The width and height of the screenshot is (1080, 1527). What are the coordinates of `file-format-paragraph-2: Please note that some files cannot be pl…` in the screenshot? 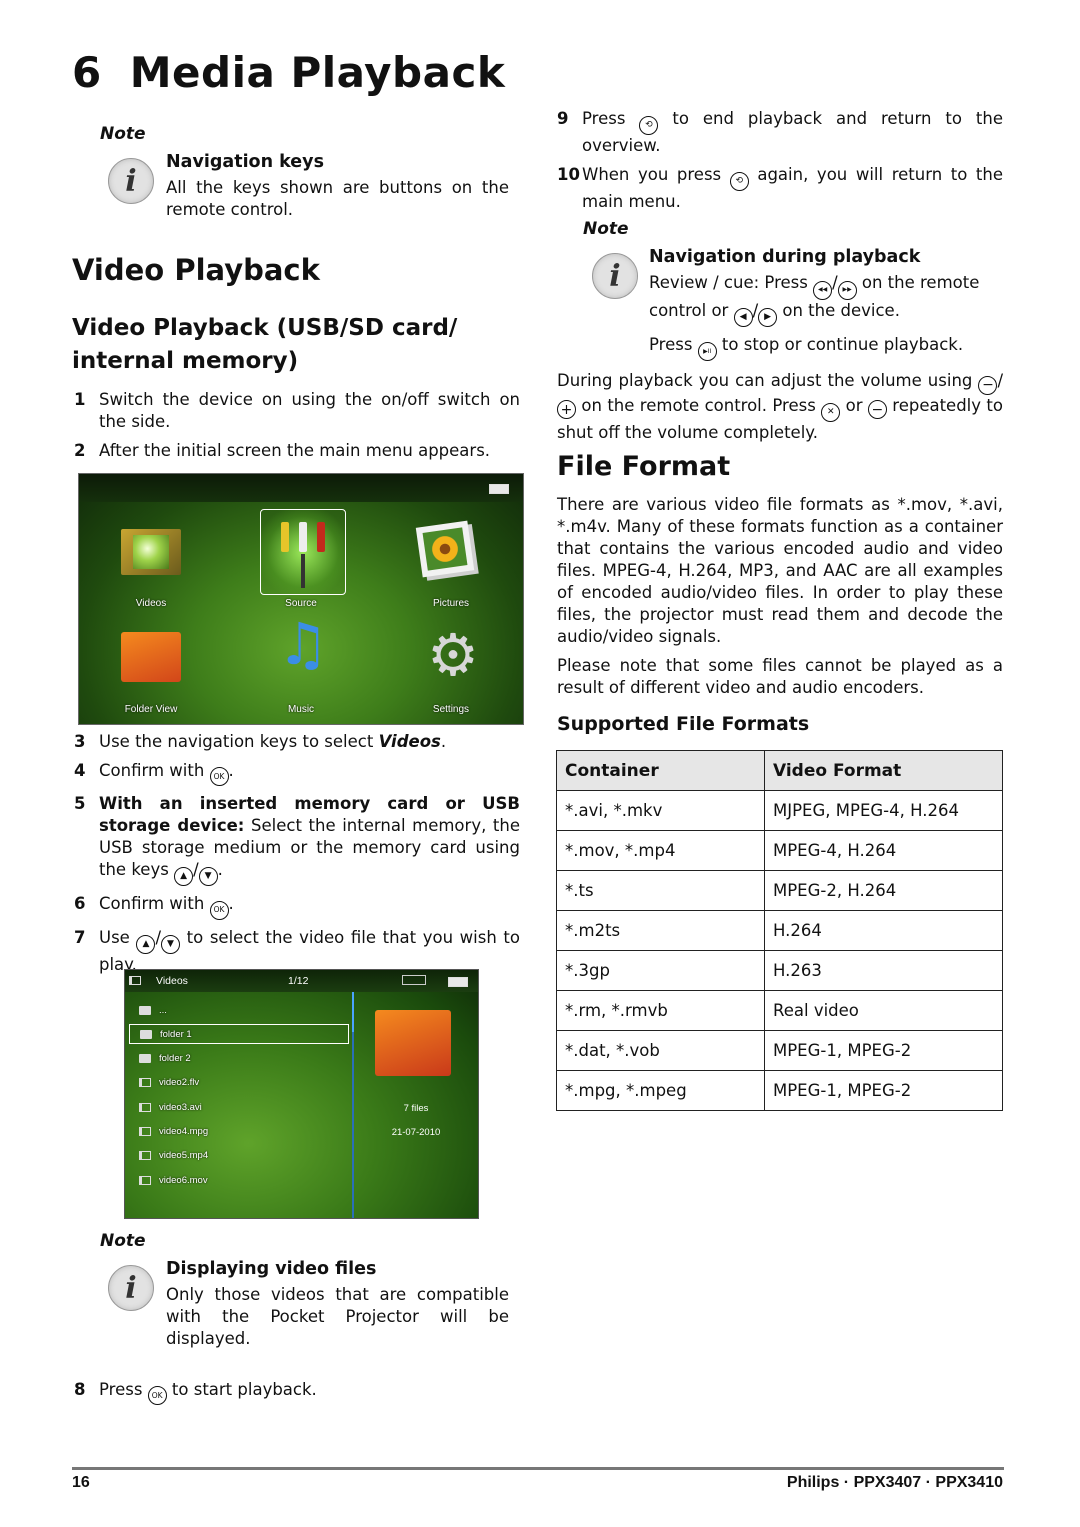 It's located at (780, 676).